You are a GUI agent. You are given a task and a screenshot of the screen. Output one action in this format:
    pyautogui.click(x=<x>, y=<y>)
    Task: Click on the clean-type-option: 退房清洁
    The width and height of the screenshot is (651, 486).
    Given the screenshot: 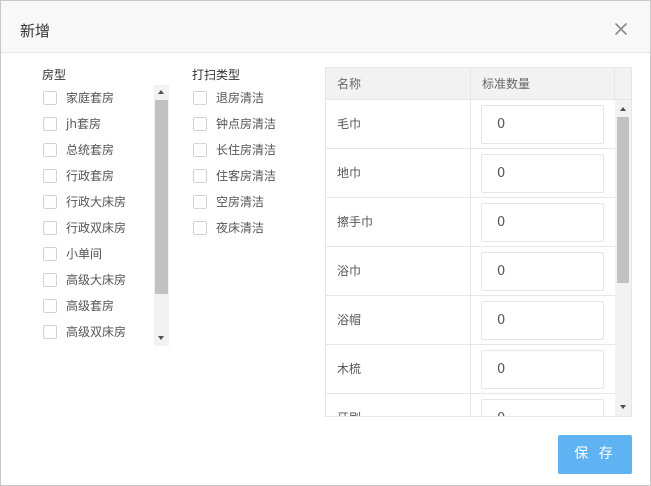 What is the action you would take?
    pyautogui.click(x=228, y=98)
    